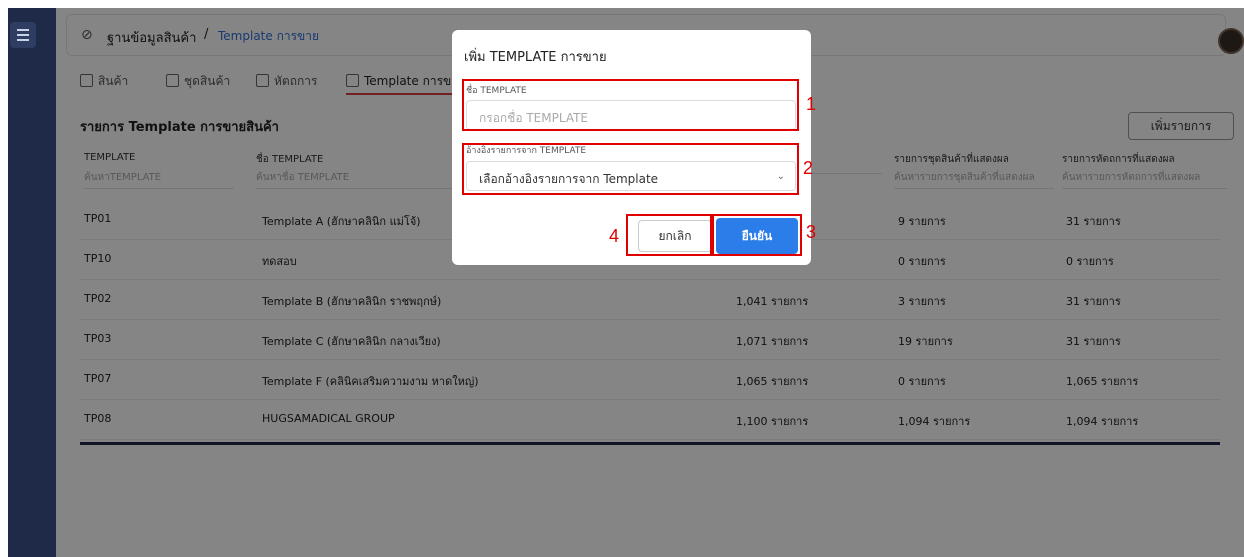 The height and width of the screenshot is (557, 1244). Describe the element at coordinates (535, 57) in the screenshot. I see `dialog-title: เพิ่ม TEMPLATE การขาย` at that location.